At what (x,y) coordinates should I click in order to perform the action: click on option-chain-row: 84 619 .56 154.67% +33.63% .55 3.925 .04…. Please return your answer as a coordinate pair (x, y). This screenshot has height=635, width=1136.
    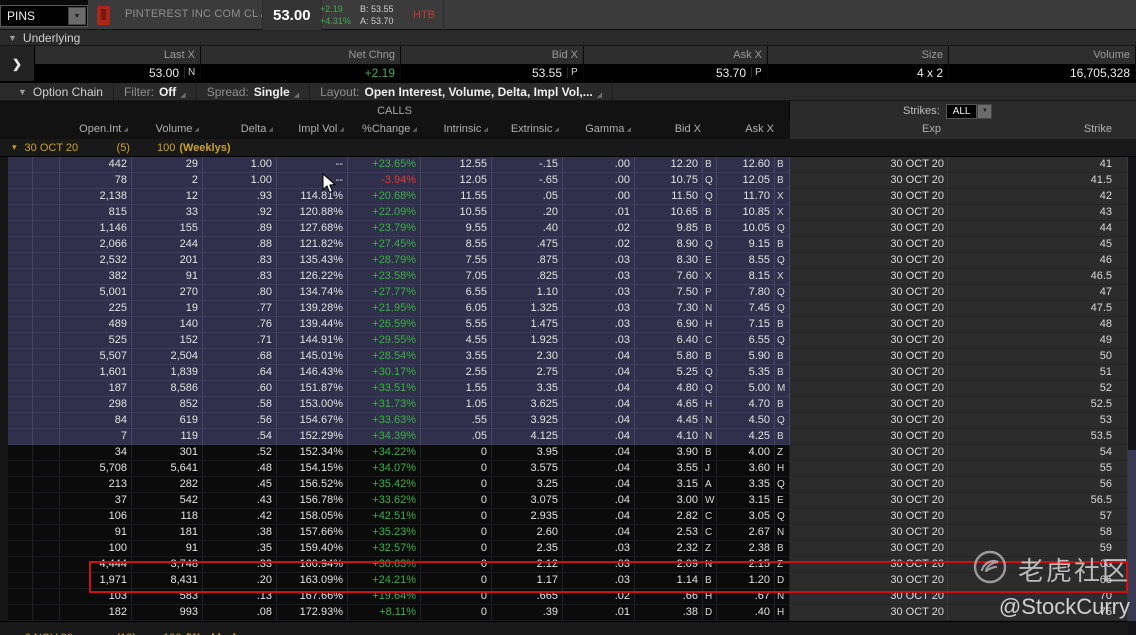
    Looking at the image, I should click on (568, 421).